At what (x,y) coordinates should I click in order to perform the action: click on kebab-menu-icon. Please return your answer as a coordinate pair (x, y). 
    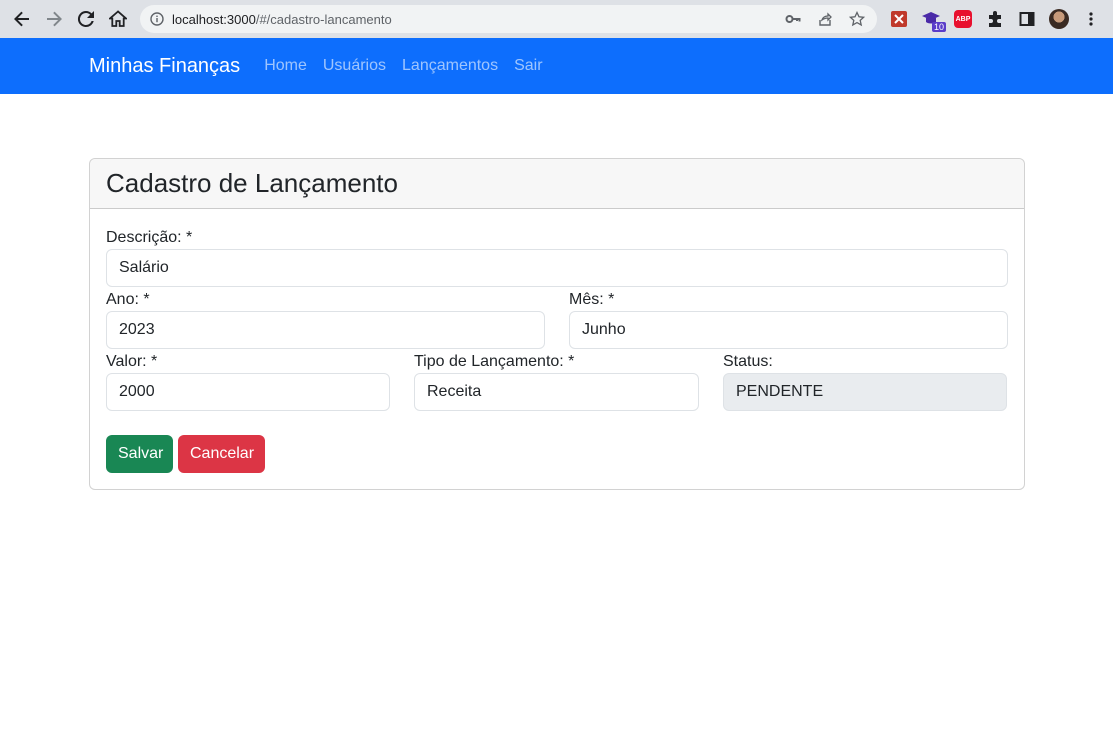
    Looking at the image, I should click on (1091, 19).